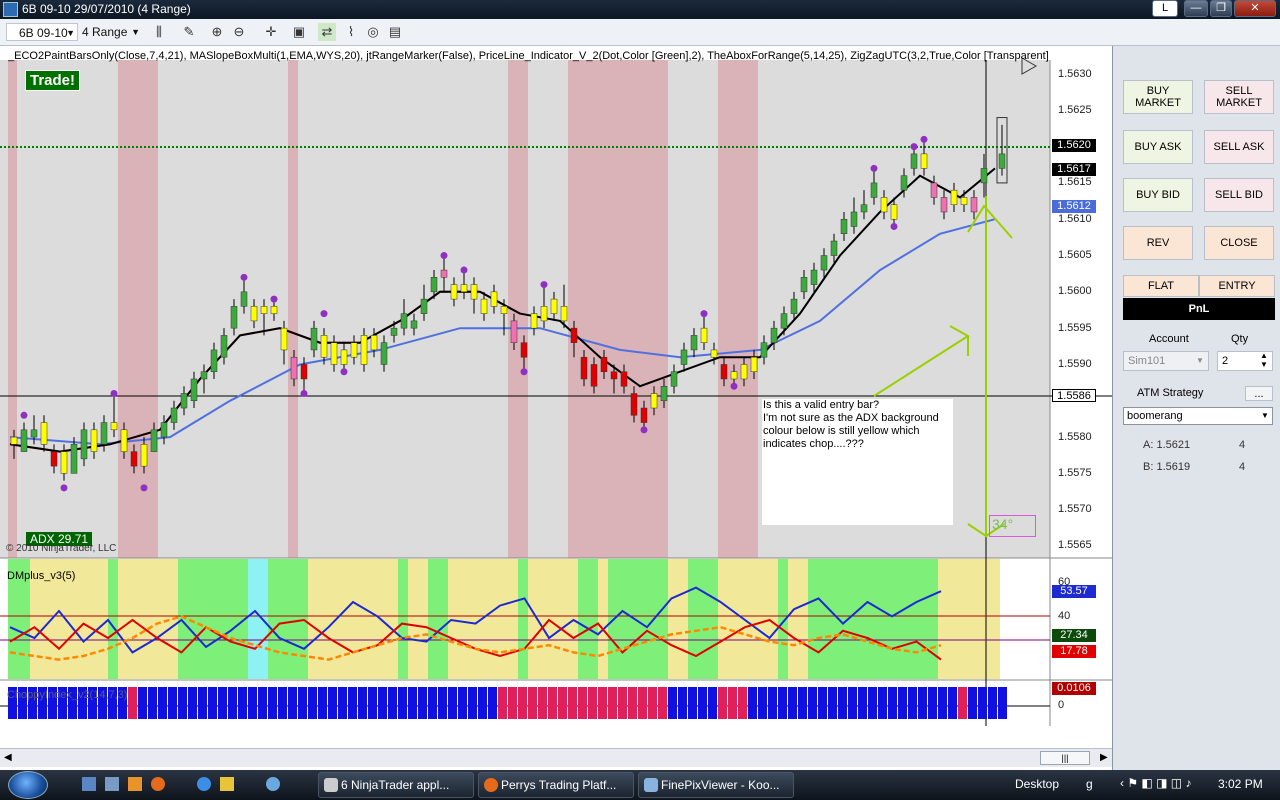 This screenshot has width=1280, height=800. I want to click on order-panel-icon: ▤, so click(395, 32).